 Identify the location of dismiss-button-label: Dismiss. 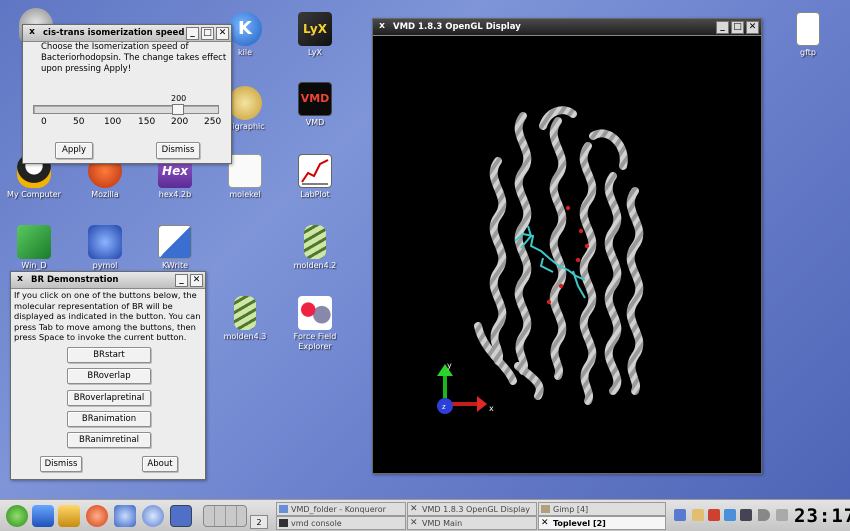
(178, 150).